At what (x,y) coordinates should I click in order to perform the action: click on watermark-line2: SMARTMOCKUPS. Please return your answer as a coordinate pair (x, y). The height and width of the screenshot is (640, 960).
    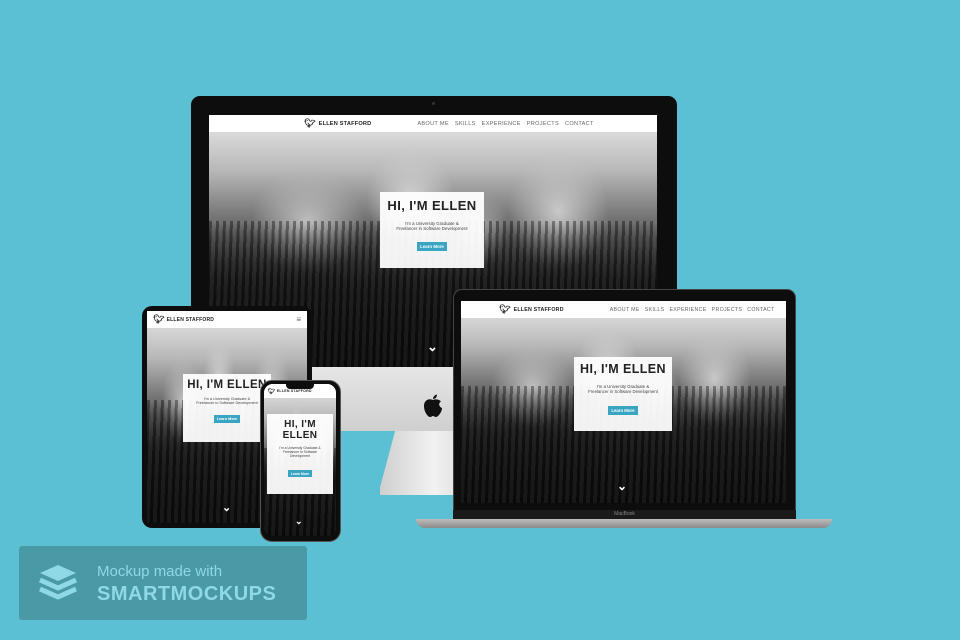
    Looking at the image, I should click on (187, 594).